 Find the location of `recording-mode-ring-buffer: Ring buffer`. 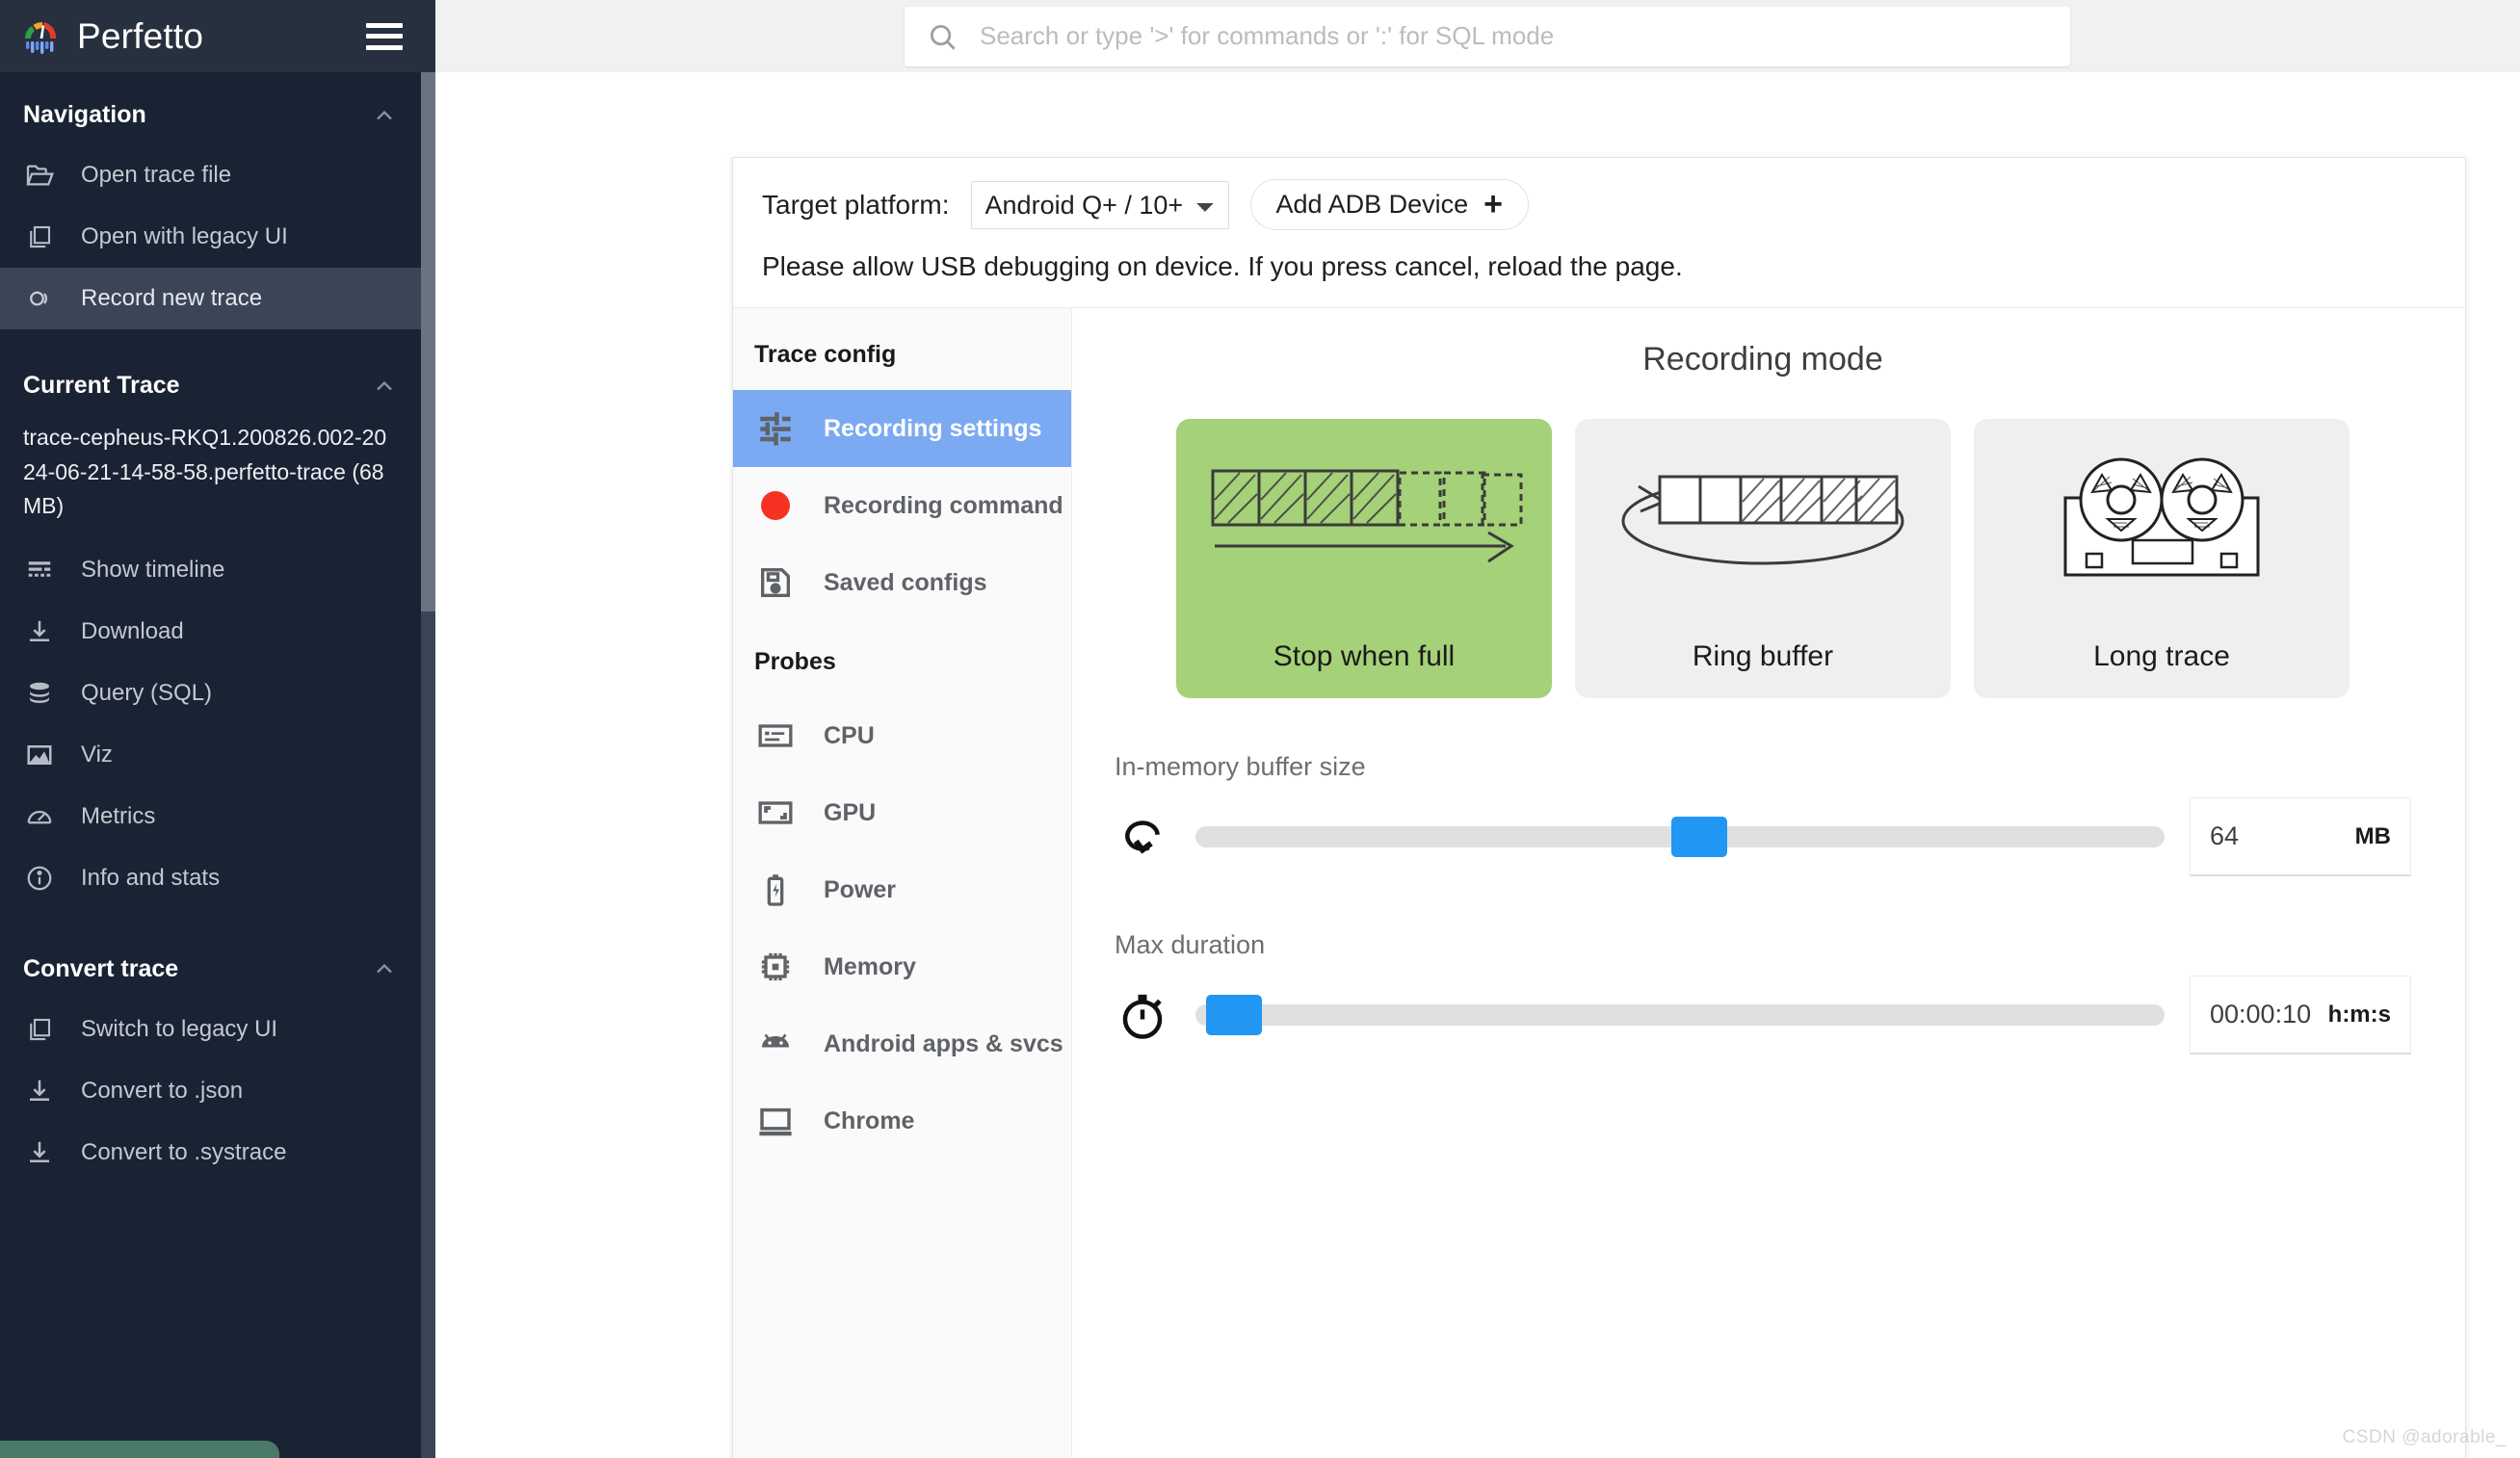

recording-mode-ring-buffer: Ring buffer is located at coordinates (1763, 558).